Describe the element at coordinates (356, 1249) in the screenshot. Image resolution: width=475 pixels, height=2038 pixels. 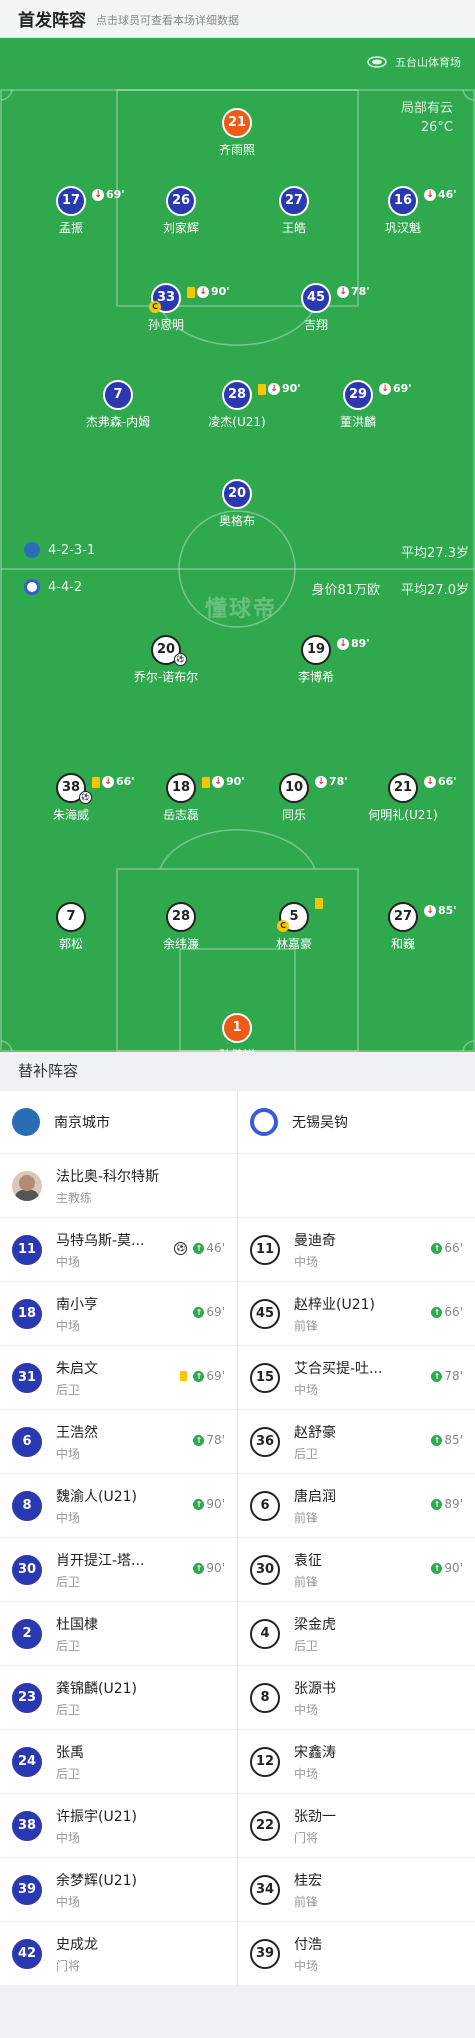
I see `away-sub-player: 11 曼迪奇 中场 ↑ 66'` at that location.